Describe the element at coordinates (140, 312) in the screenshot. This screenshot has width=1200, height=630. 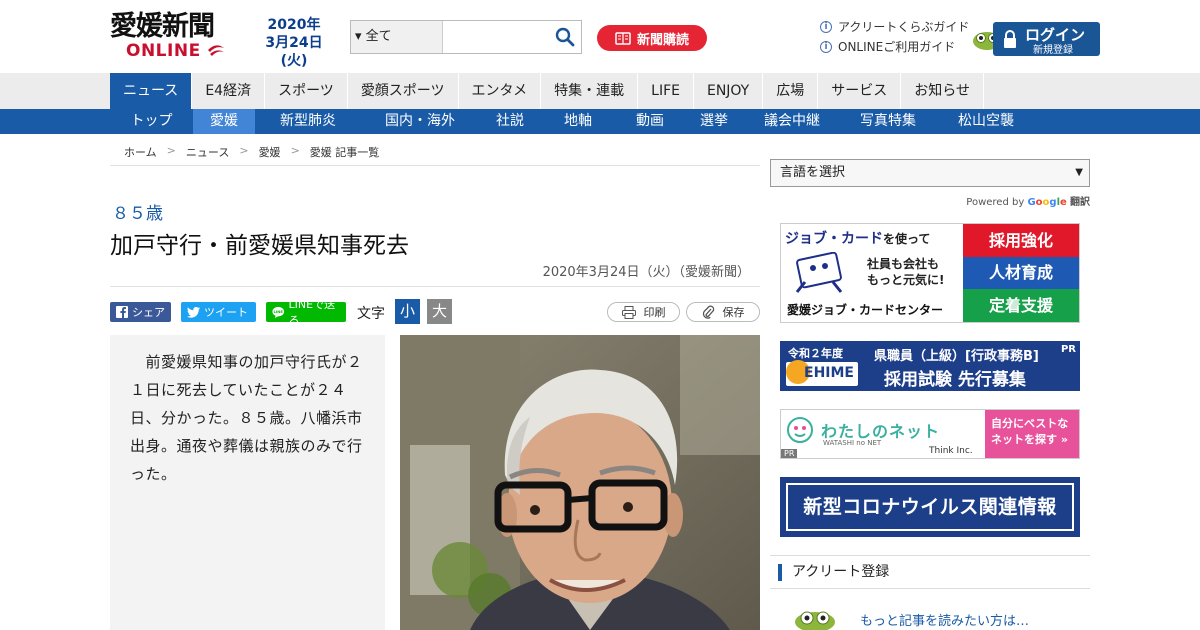
I see `facebook-share-button: シェア` at that location.